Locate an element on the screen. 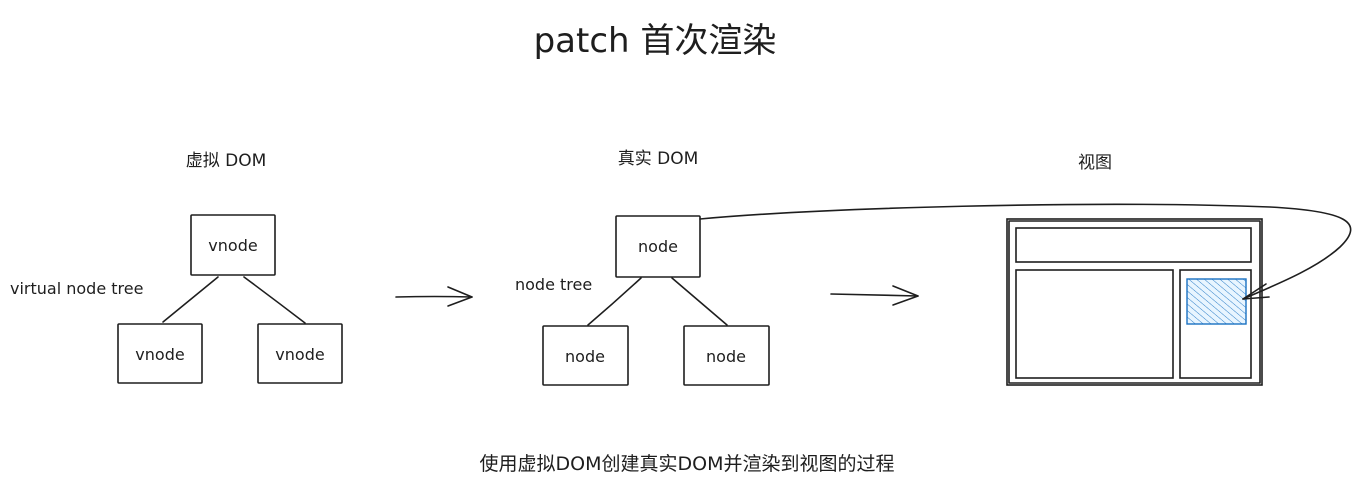 The image size is (1353, 490). diagram-caption: 使用虚拟DOM创建真实DOM并渲染到视图的过程 is located at coordinates (687, 464).